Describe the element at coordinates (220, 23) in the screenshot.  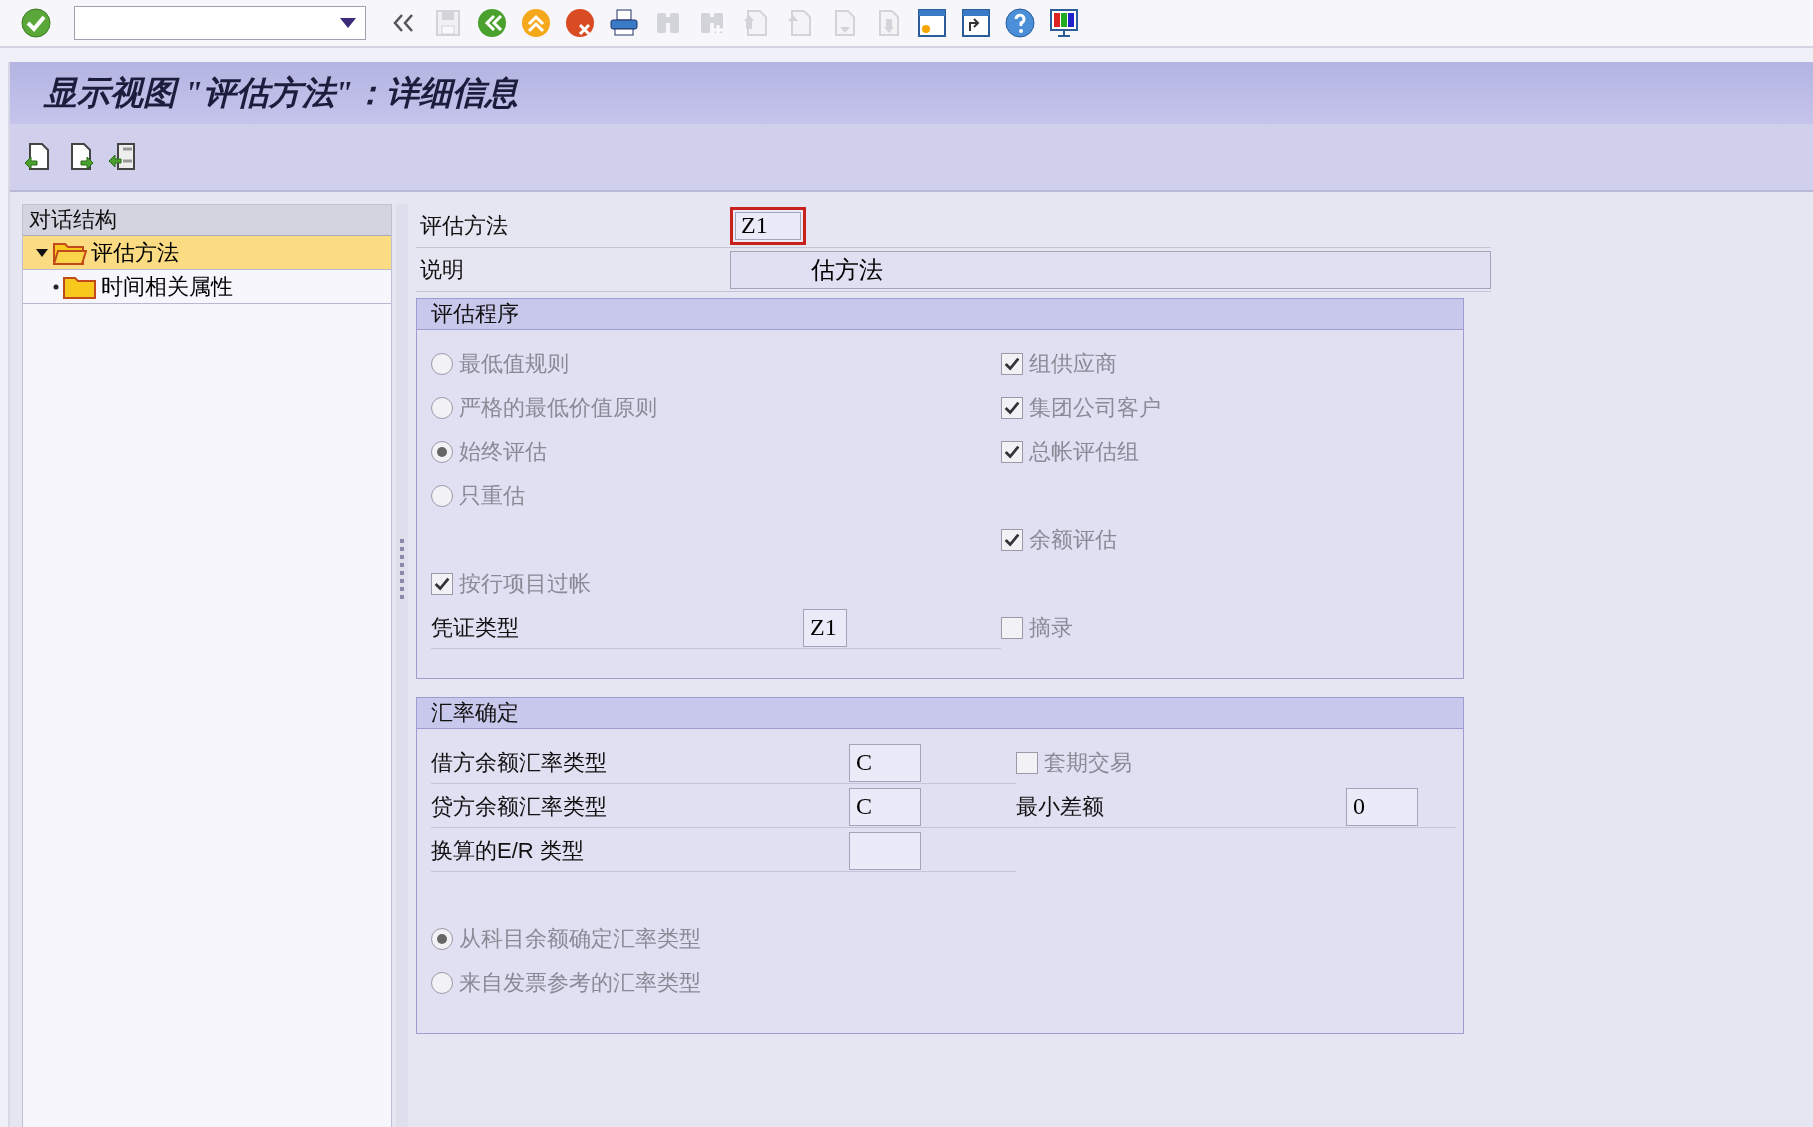
I see `command-field` at that location.